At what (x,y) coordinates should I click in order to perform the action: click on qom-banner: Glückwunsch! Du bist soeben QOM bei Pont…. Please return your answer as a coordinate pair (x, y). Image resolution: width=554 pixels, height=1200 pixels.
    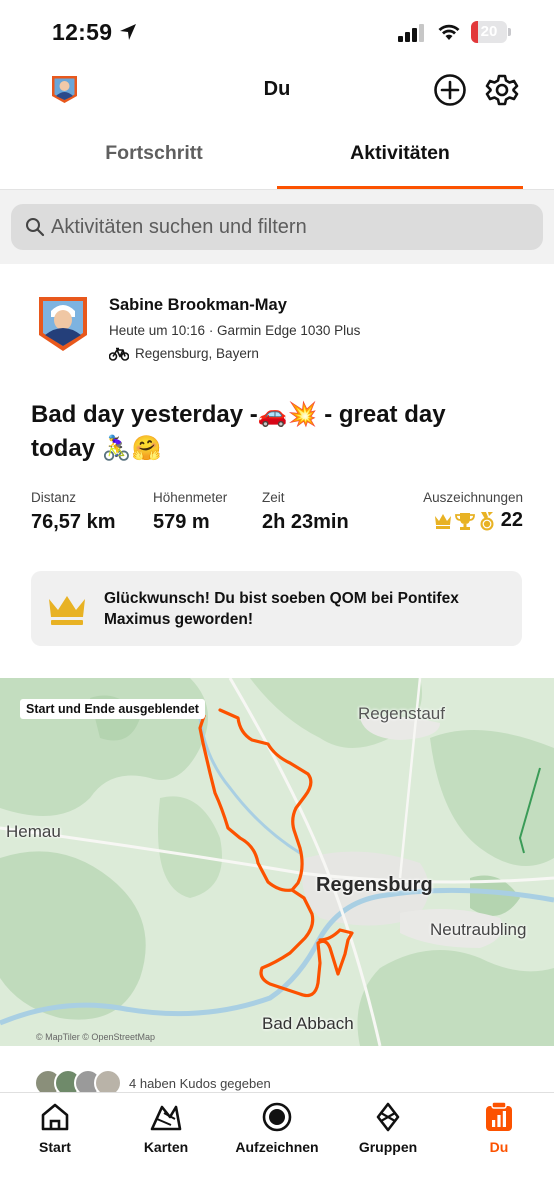
    Looking at the image, I should click on (276, 608).